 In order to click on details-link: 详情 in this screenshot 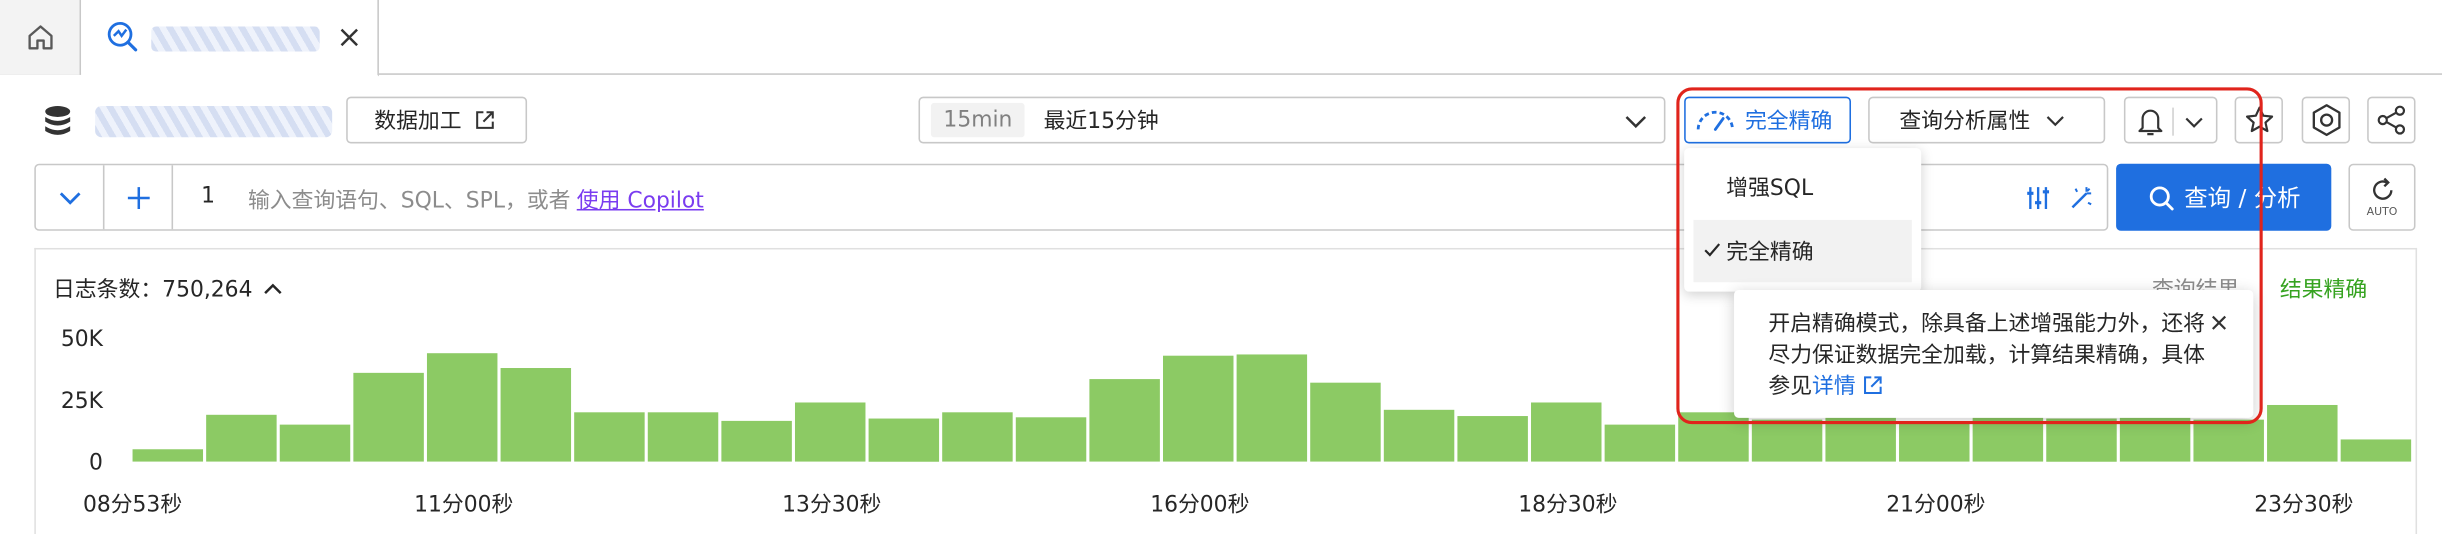, I will do `click(1834, 386)`.